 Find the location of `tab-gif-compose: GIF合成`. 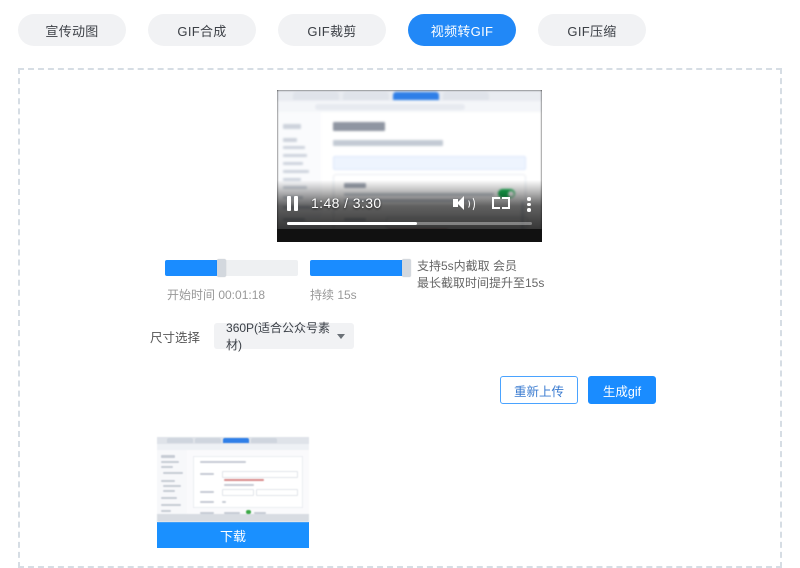

tab-gif-compose: GIF合成 is located at coordinates (202, 30).